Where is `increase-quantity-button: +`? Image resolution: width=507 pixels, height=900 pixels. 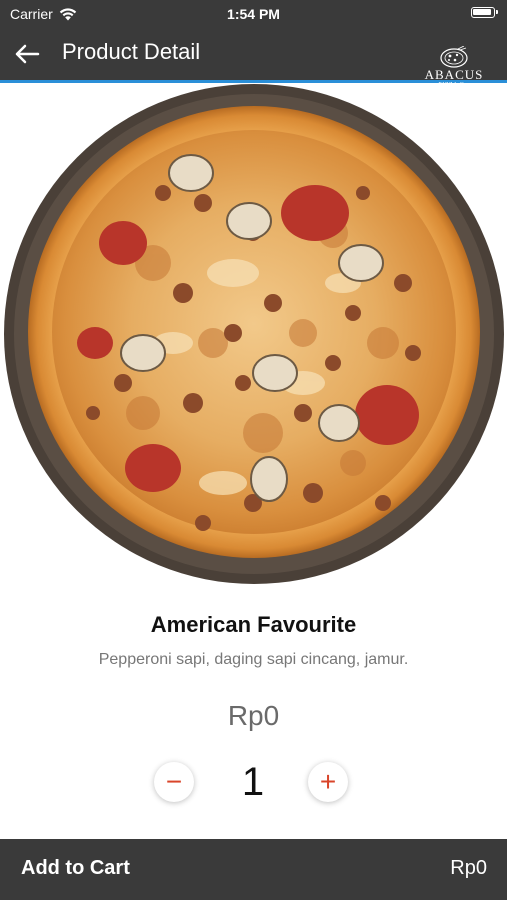 increase-quantity-button: + is located at coordinates (328, 782).